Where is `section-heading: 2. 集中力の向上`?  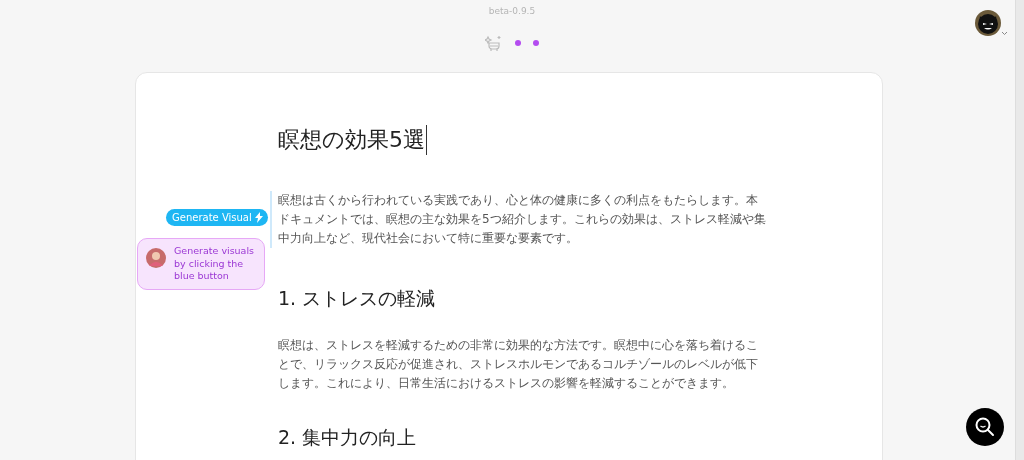
section-heading: 2. 集中力の向上 is located at coordinates (348, 437).